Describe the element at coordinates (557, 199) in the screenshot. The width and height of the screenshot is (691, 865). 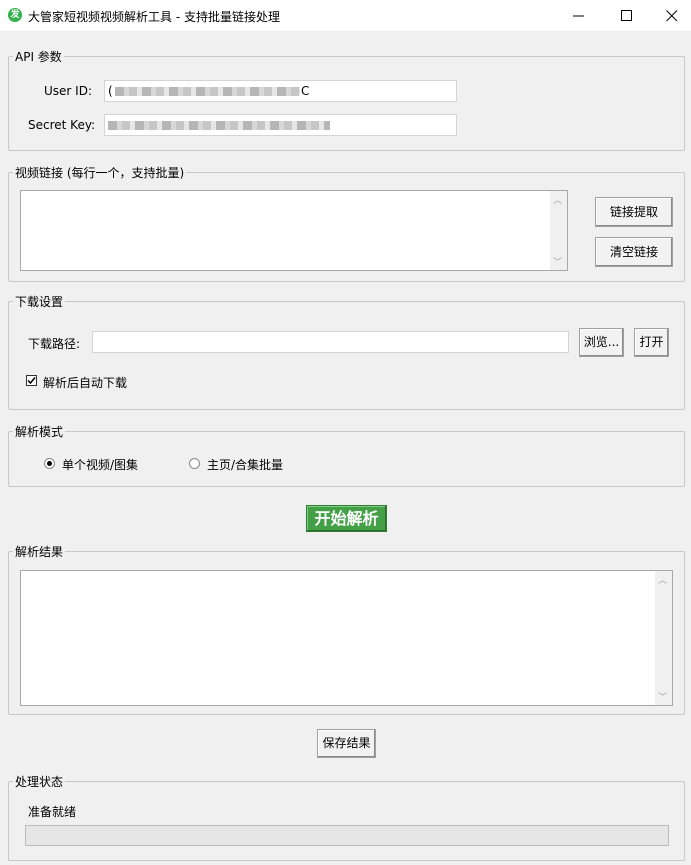
I see `scroll-up-icon: ︿` at that location.